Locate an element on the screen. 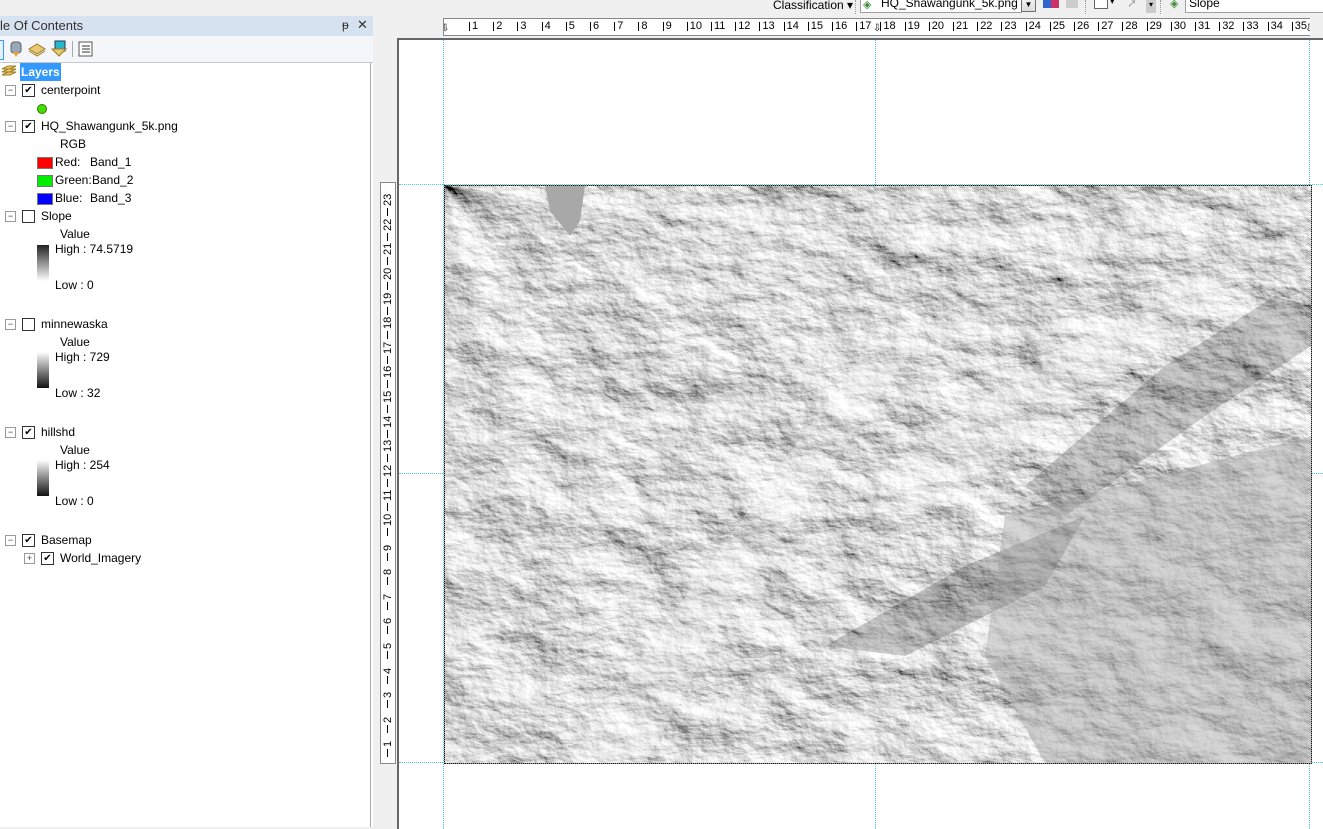  blue-band-swatch is located at coordinates (45, 199).